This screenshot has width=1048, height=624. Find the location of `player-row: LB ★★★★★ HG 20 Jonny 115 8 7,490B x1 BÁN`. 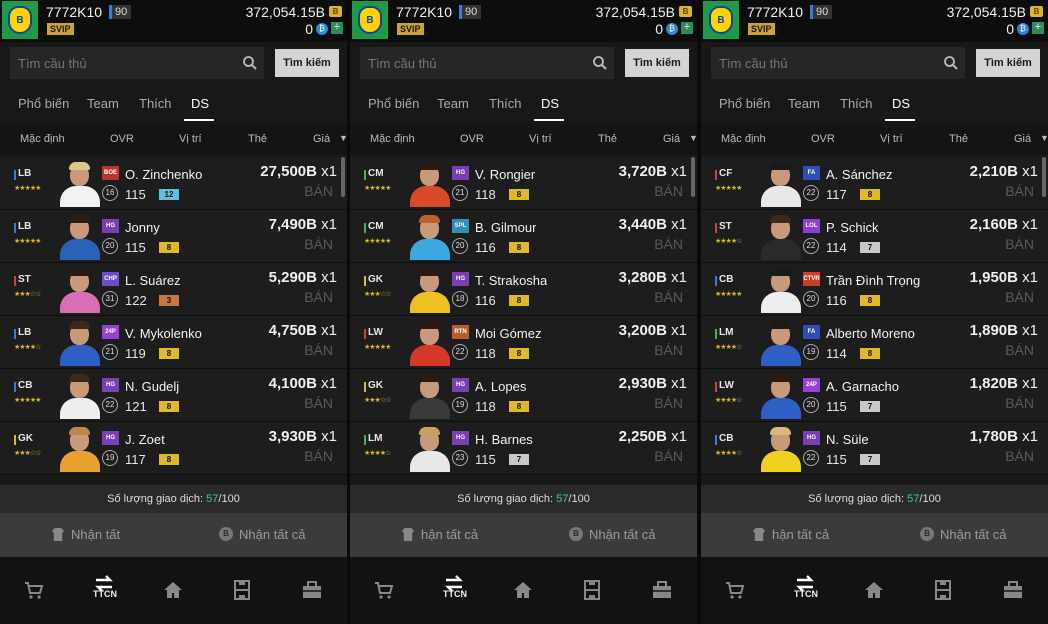

player-row: LB ★★★★★ HG 20 Jonny 115 8 7,490B x1 BÁN is located at coordinates (173, 236).